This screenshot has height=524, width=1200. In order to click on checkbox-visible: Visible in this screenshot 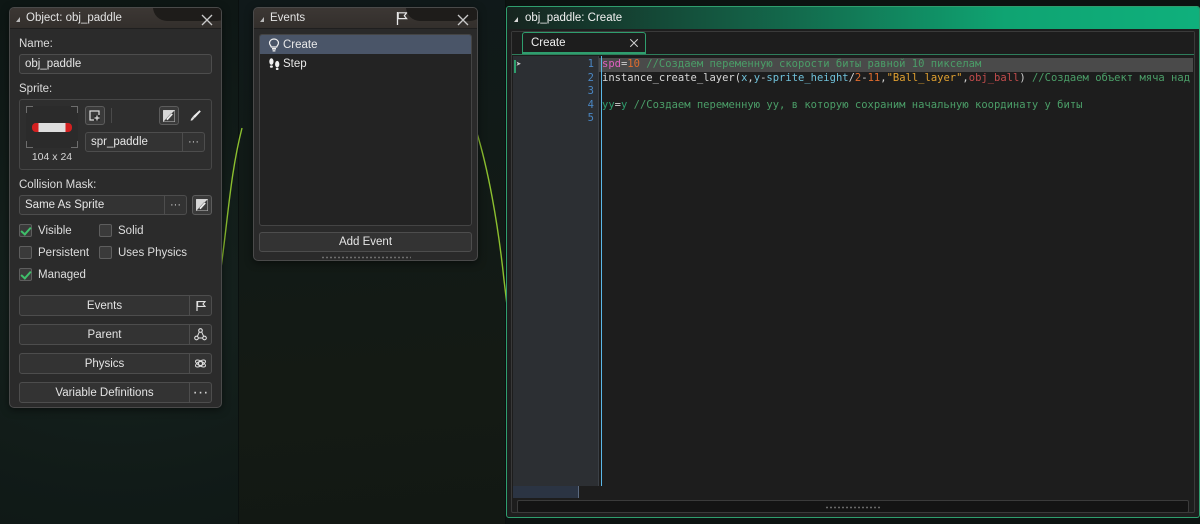, I will do `click(59, 230)`.